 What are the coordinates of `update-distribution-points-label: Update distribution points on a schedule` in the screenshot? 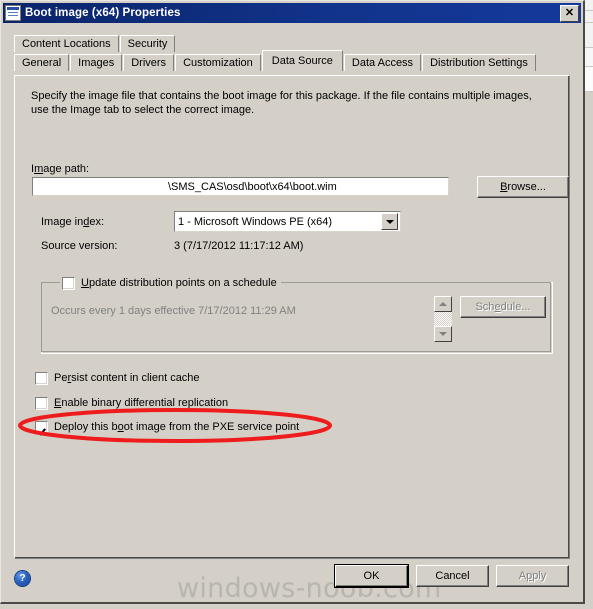 It's located at (179, 283).